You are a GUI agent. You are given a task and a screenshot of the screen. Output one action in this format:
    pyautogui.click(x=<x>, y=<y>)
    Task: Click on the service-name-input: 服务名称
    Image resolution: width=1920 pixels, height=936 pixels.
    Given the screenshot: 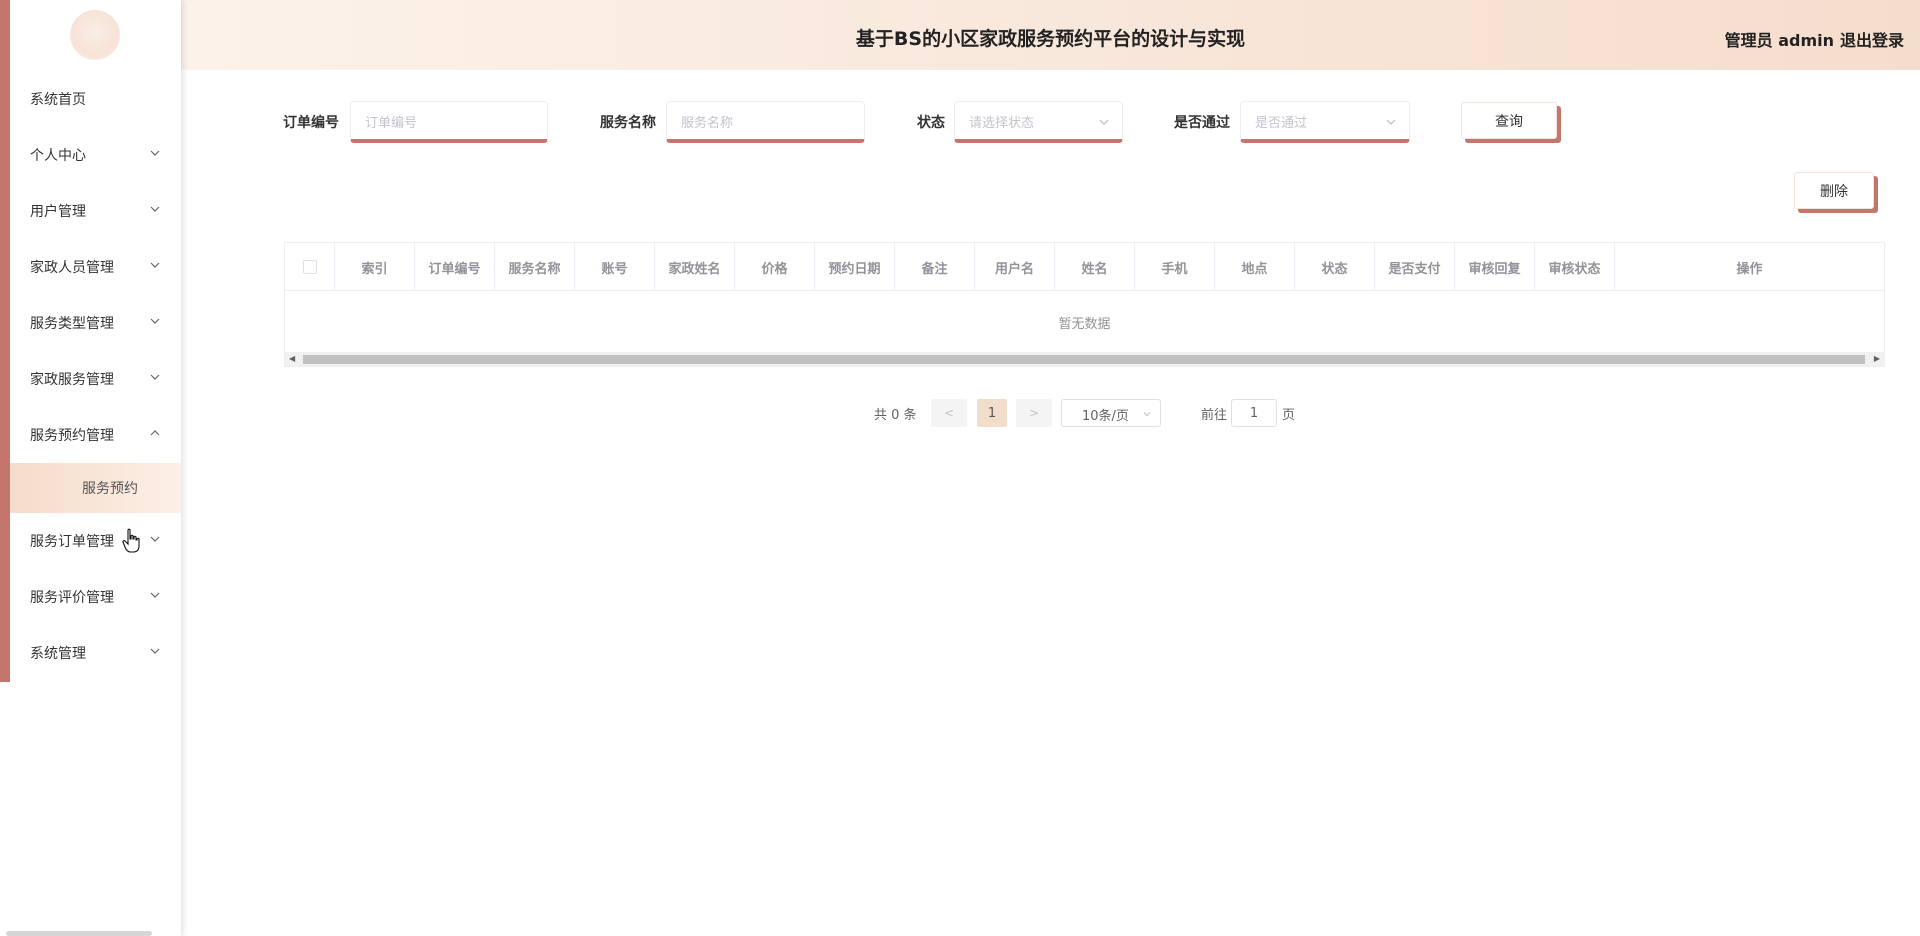 What is the action you would take?
    pyautogui.click(x=765, y=122)
    